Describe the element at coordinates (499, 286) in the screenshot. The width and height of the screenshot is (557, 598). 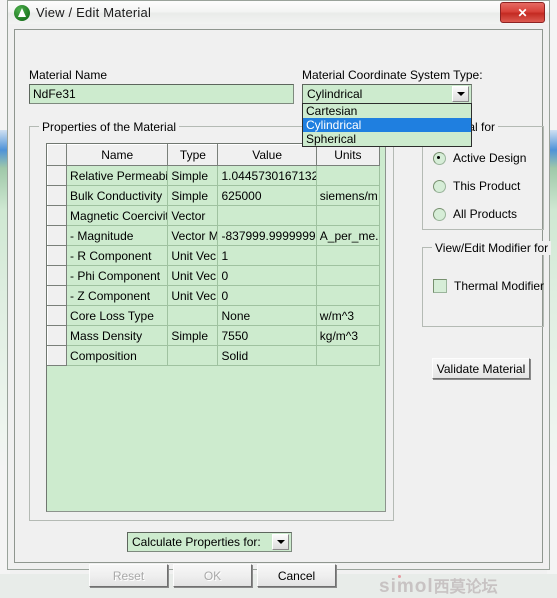
I see `checkbox-label-thermal-modifier: Thermal Modifier` at that location.